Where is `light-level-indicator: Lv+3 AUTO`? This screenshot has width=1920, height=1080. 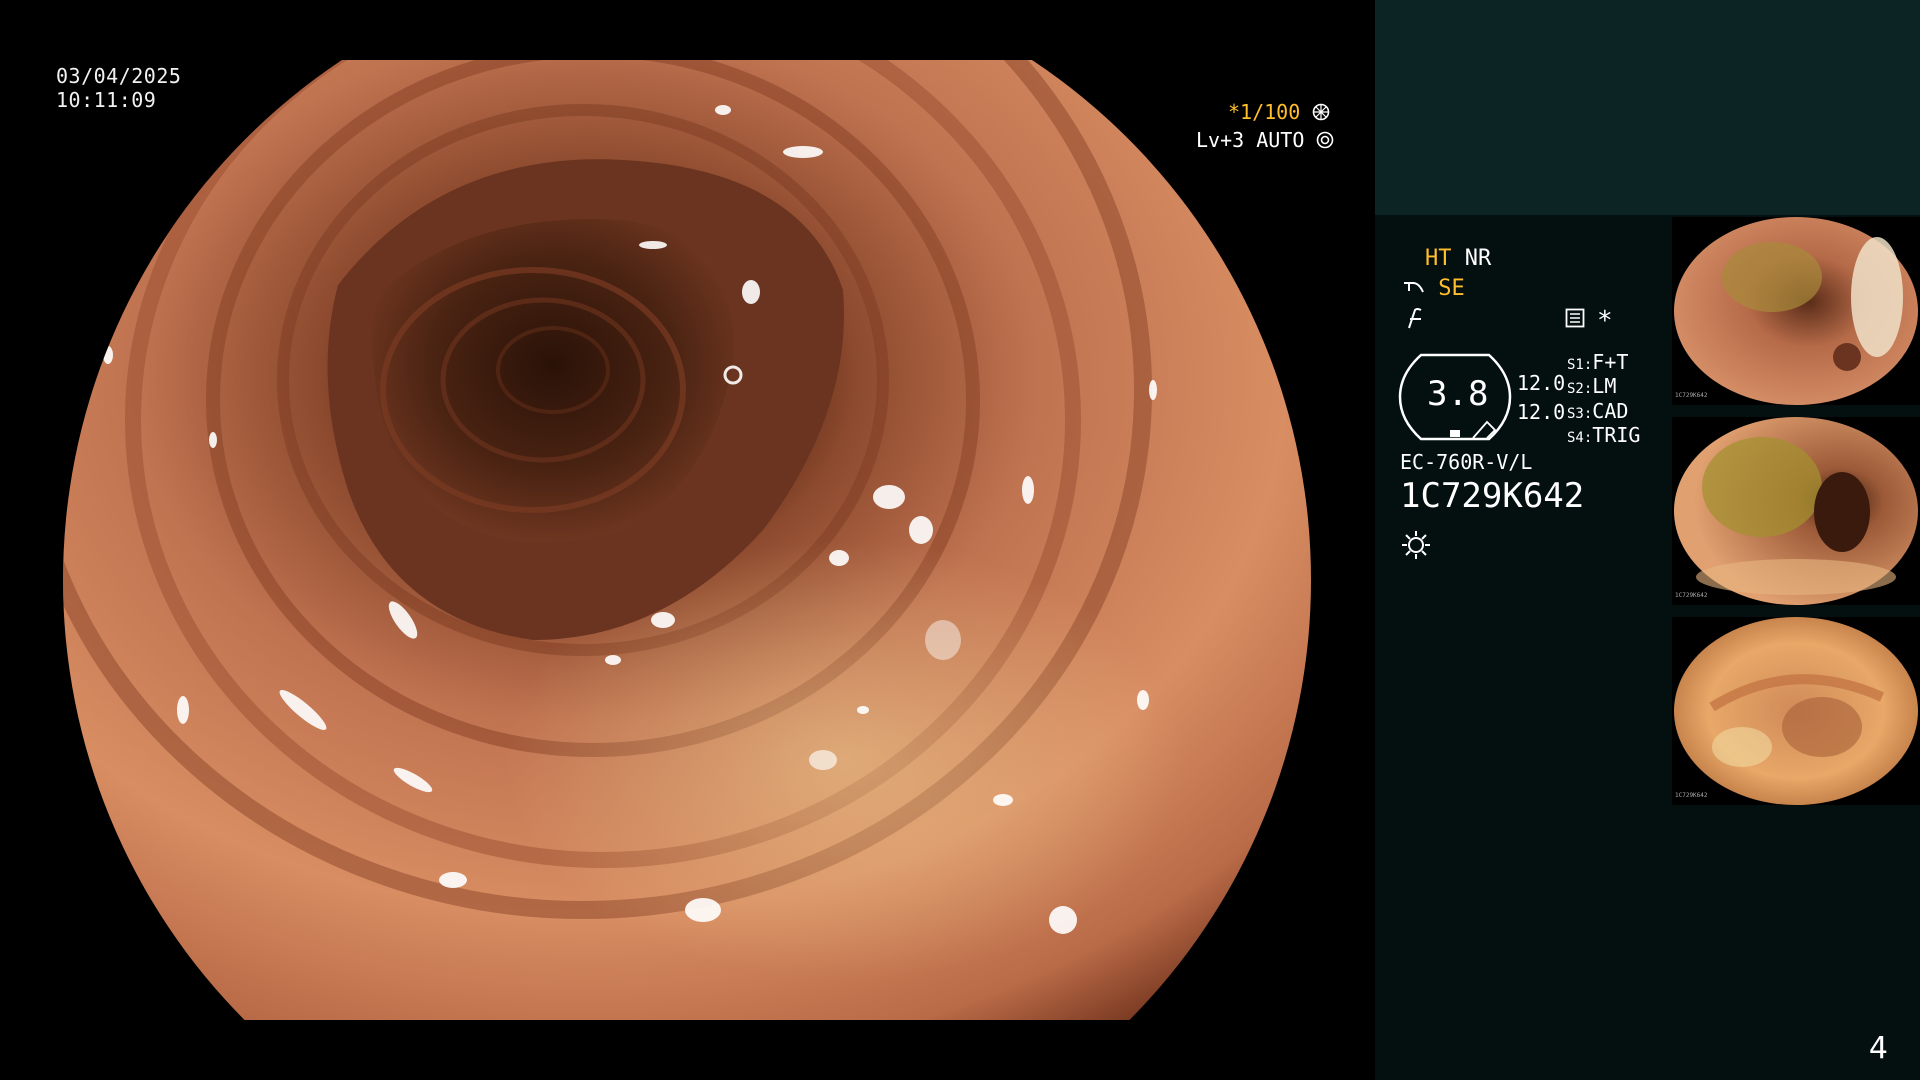
light-level-indicator: Lv+3 AUTO is located at coordinates (1265, 140).